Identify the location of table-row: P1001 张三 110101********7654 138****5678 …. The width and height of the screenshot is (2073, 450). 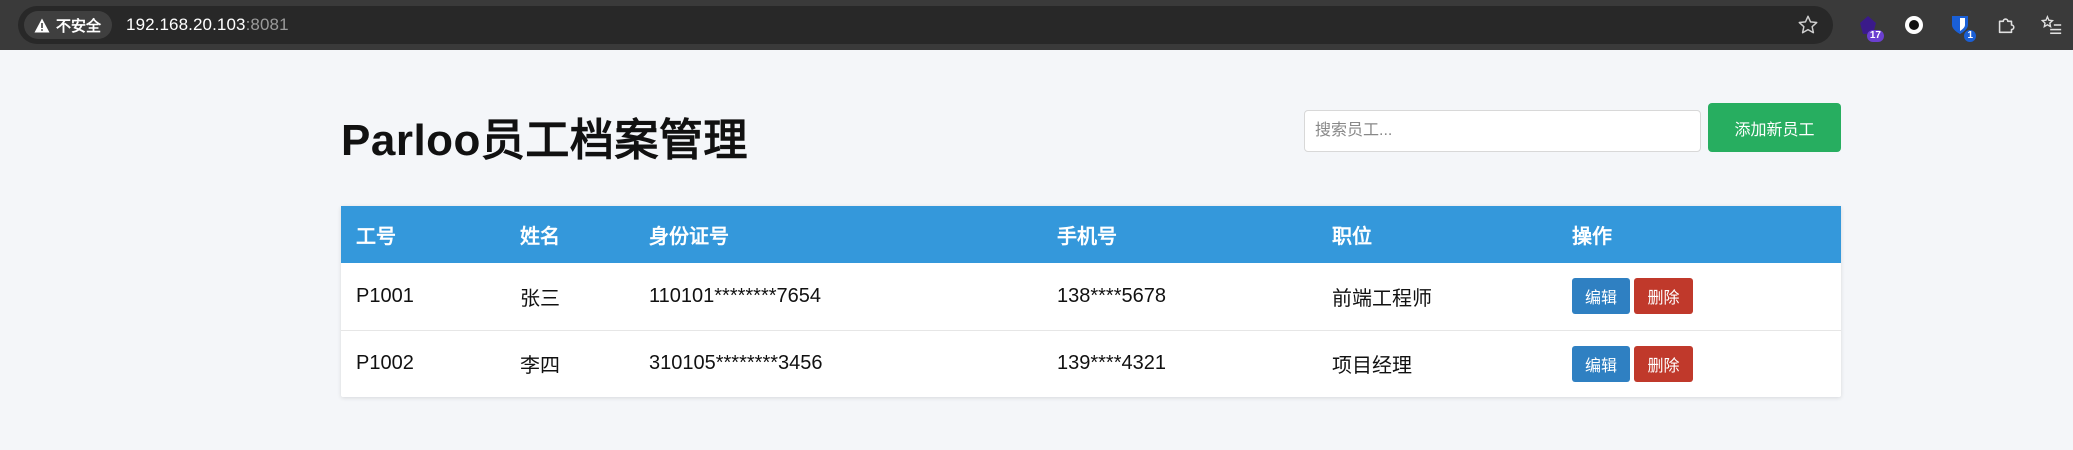
(1091, 296).